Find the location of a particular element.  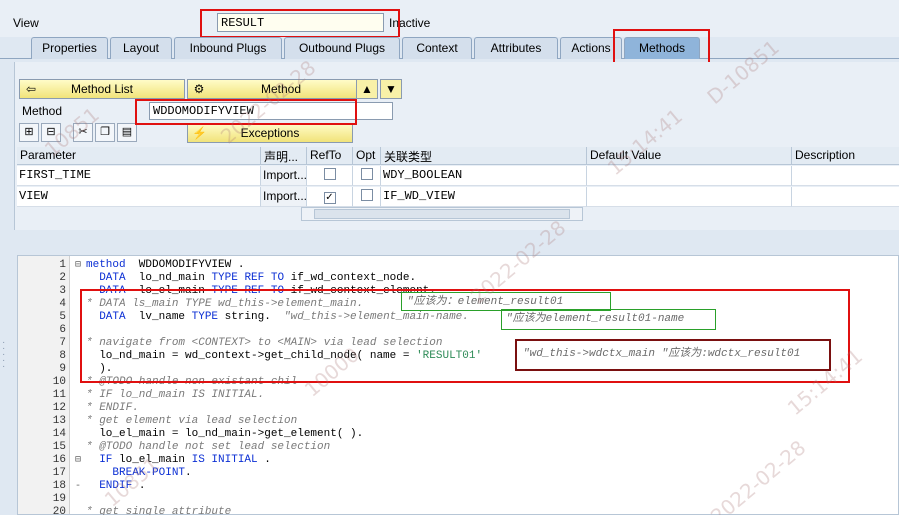

param-name-cell: FIRST_TIME is located at coordinates (139, 176).